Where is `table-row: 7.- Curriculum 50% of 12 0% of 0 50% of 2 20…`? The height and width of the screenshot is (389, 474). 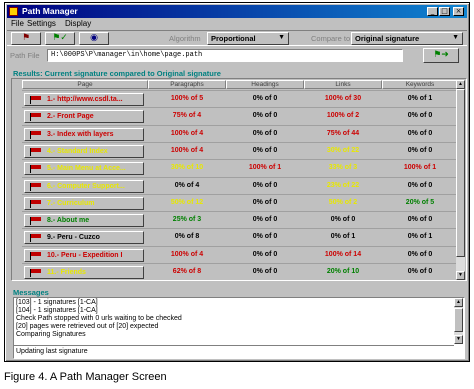
table-row: 7.- Curriculum 50% of 12 0% of 0 50% of 2 20… is located at coordinates (242, 202).